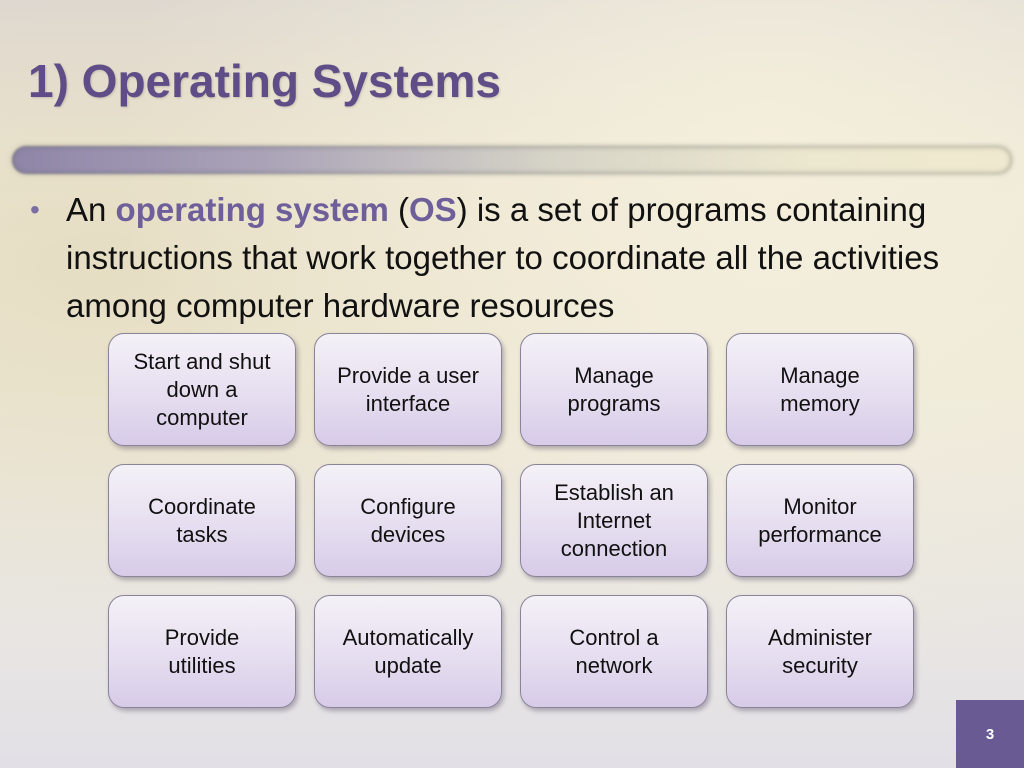 The image size is (1024, 768). What do you see at coordinates (614, 651) in the screenshot?
I see `function-card: Control a network` at bounding box center [614, 651].